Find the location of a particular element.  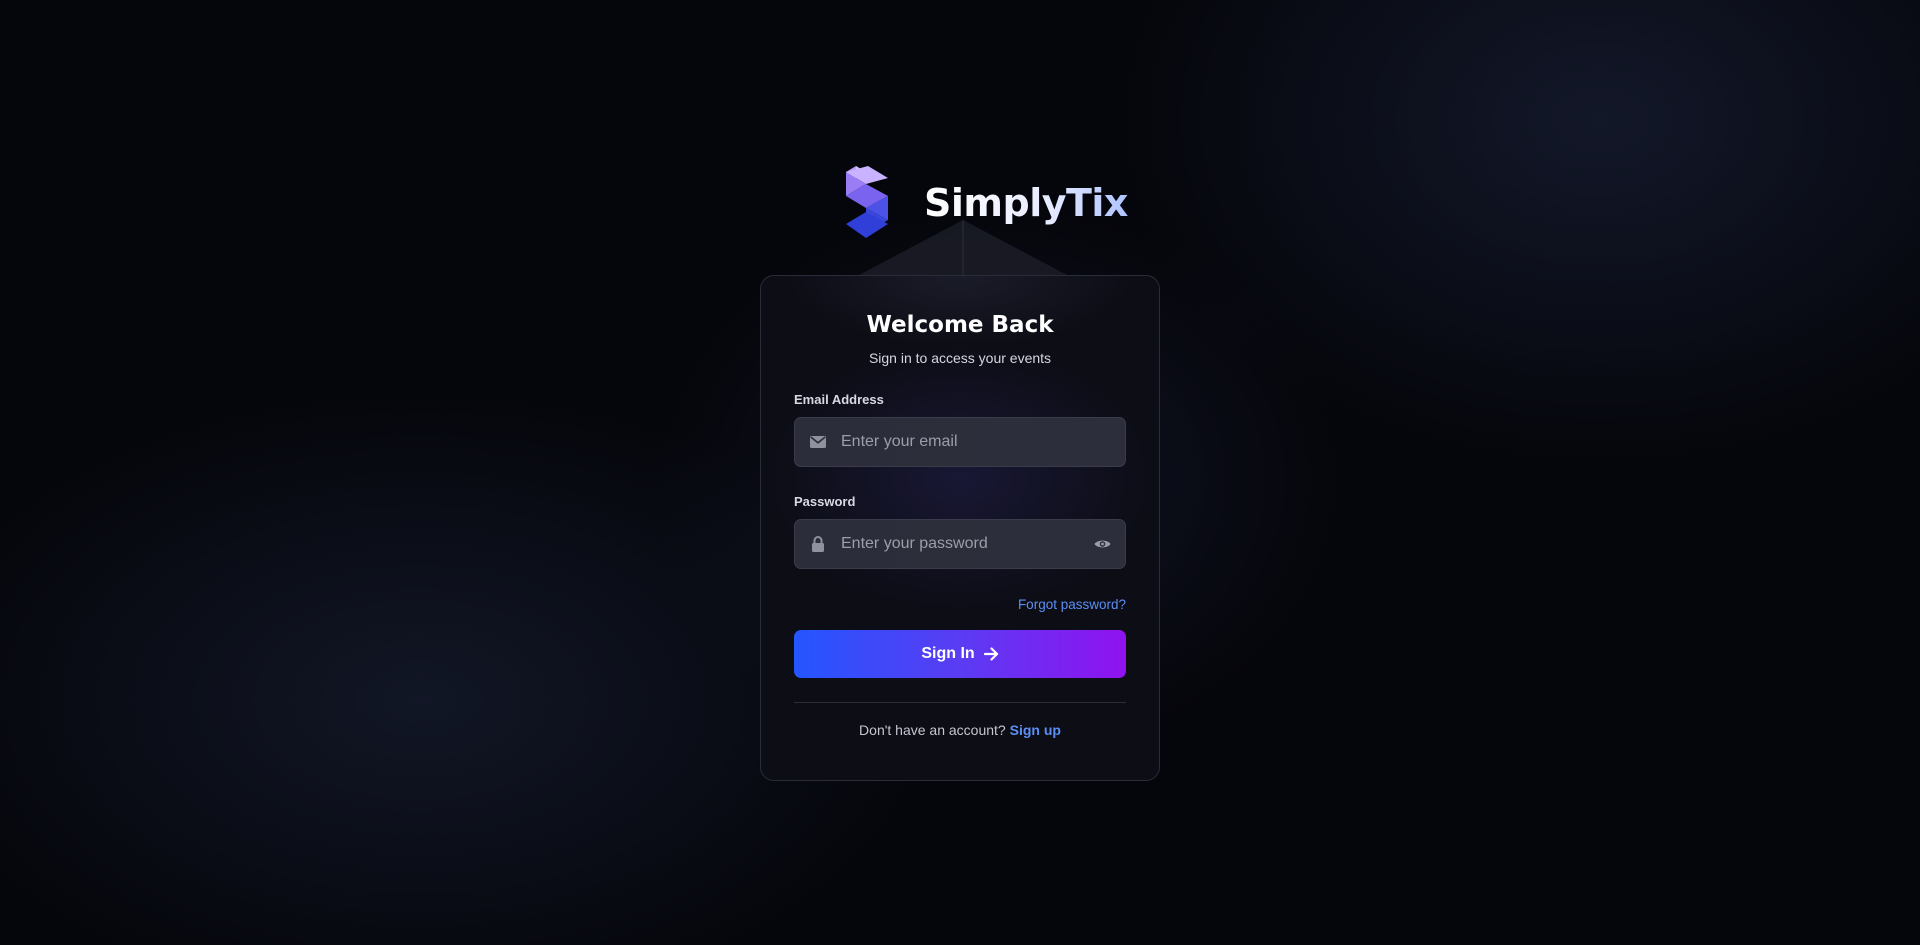

email-input is located at coordinates (983, 442).